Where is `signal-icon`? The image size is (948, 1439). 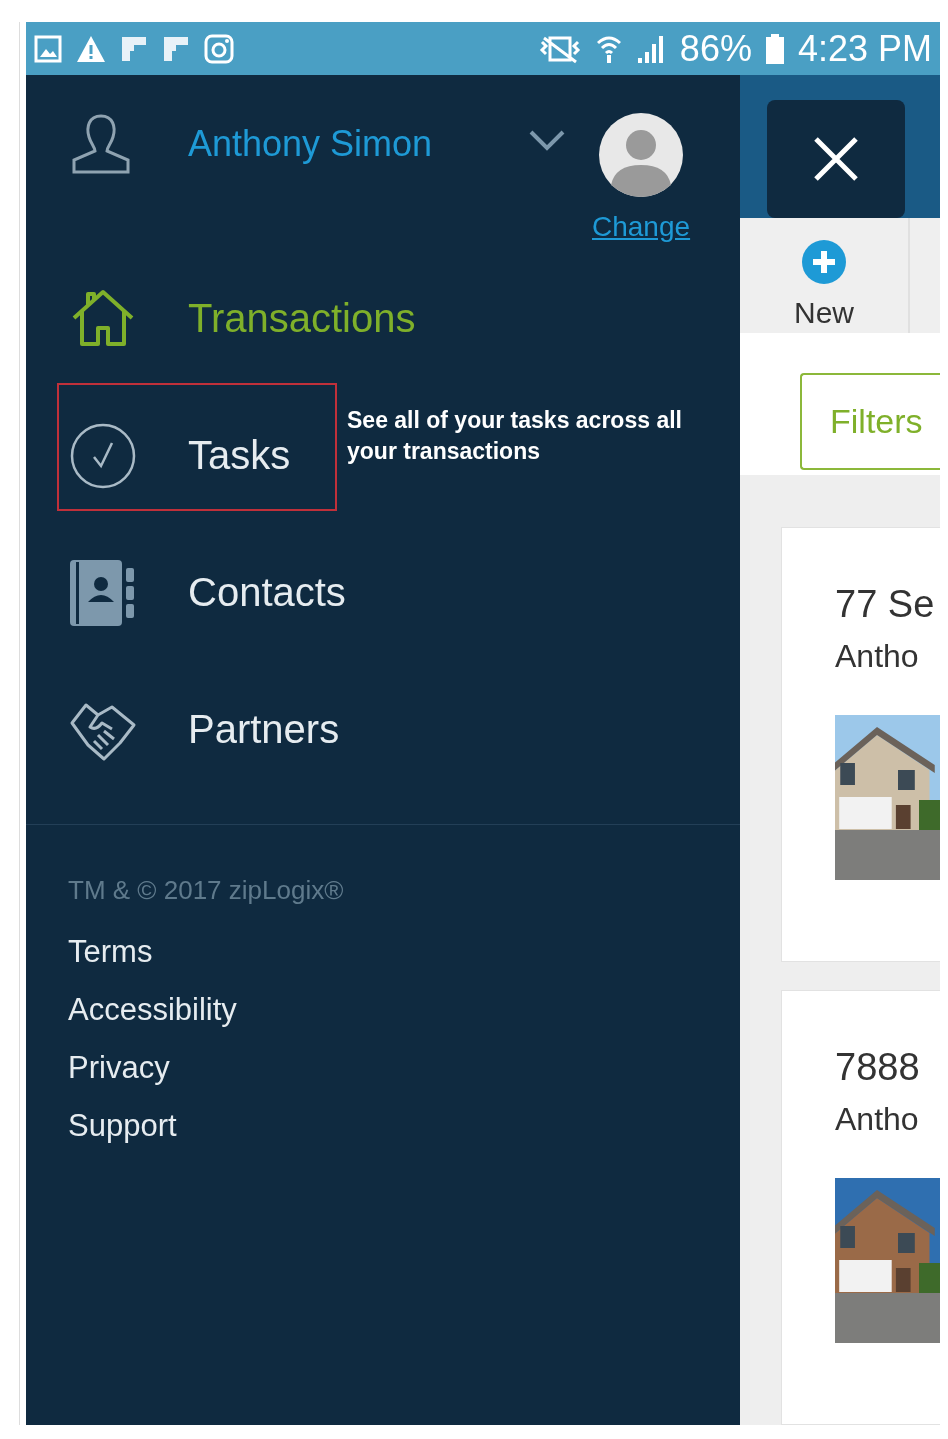 signal-icon is located at coordinates (650, 48).